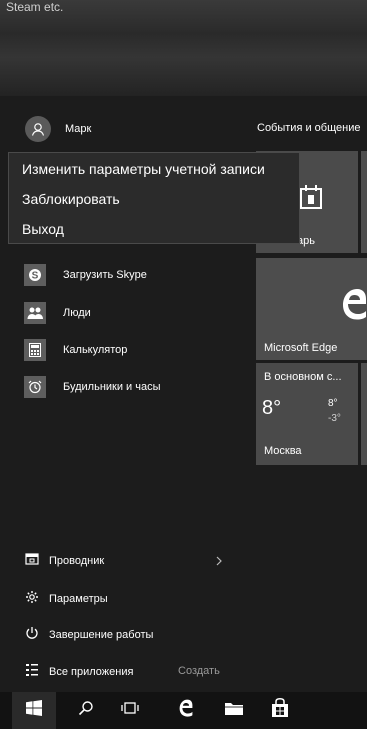  Describe the element at coordinates (112, 387) in the screenshot. I see `app-label: Будильники и часы` at that location.